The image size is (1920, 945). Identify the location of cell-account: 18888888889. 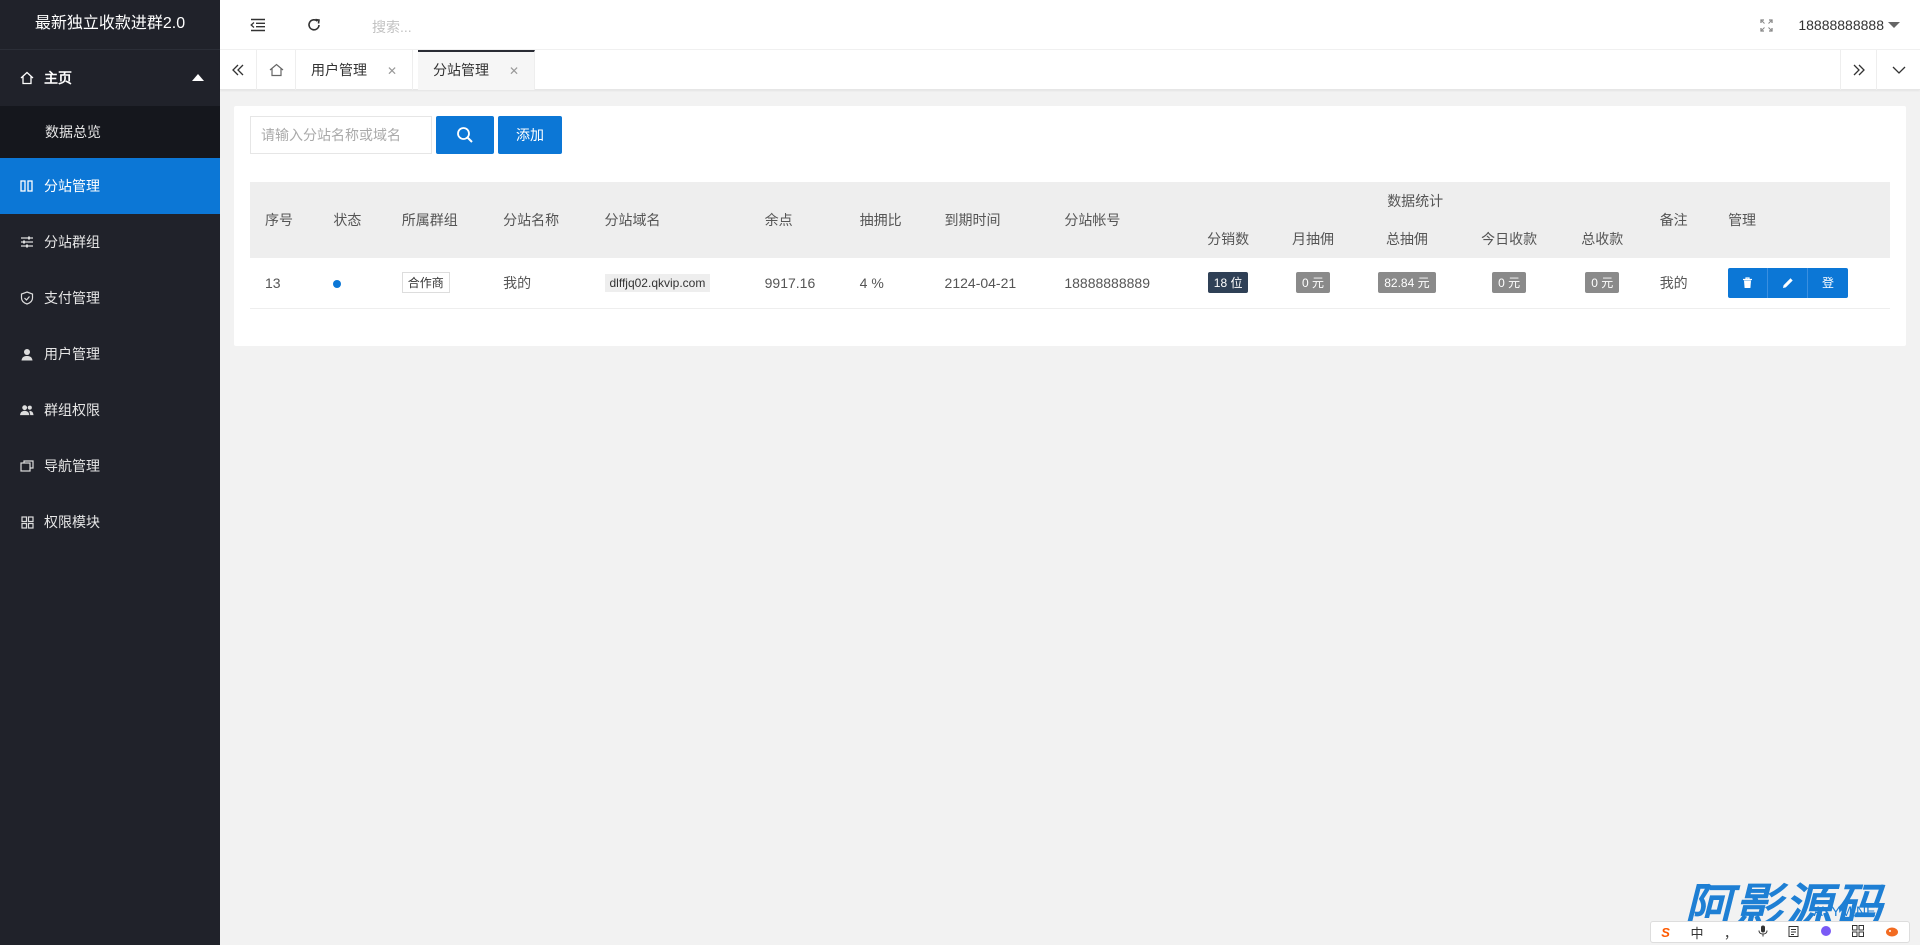
(1117, 283).